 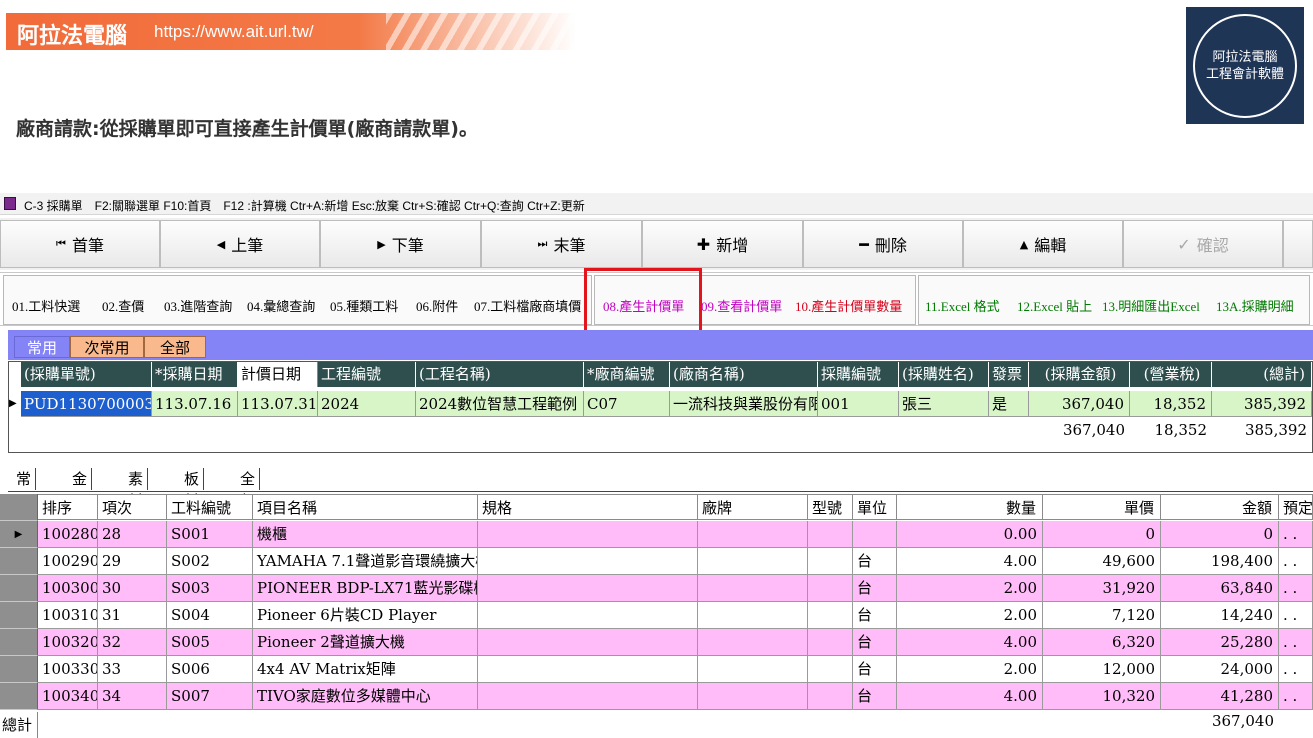 What do you see at coordinates (210, 534) in the screenshot?
I see `cell-material-code: S001` at bounding box center [210, 534].